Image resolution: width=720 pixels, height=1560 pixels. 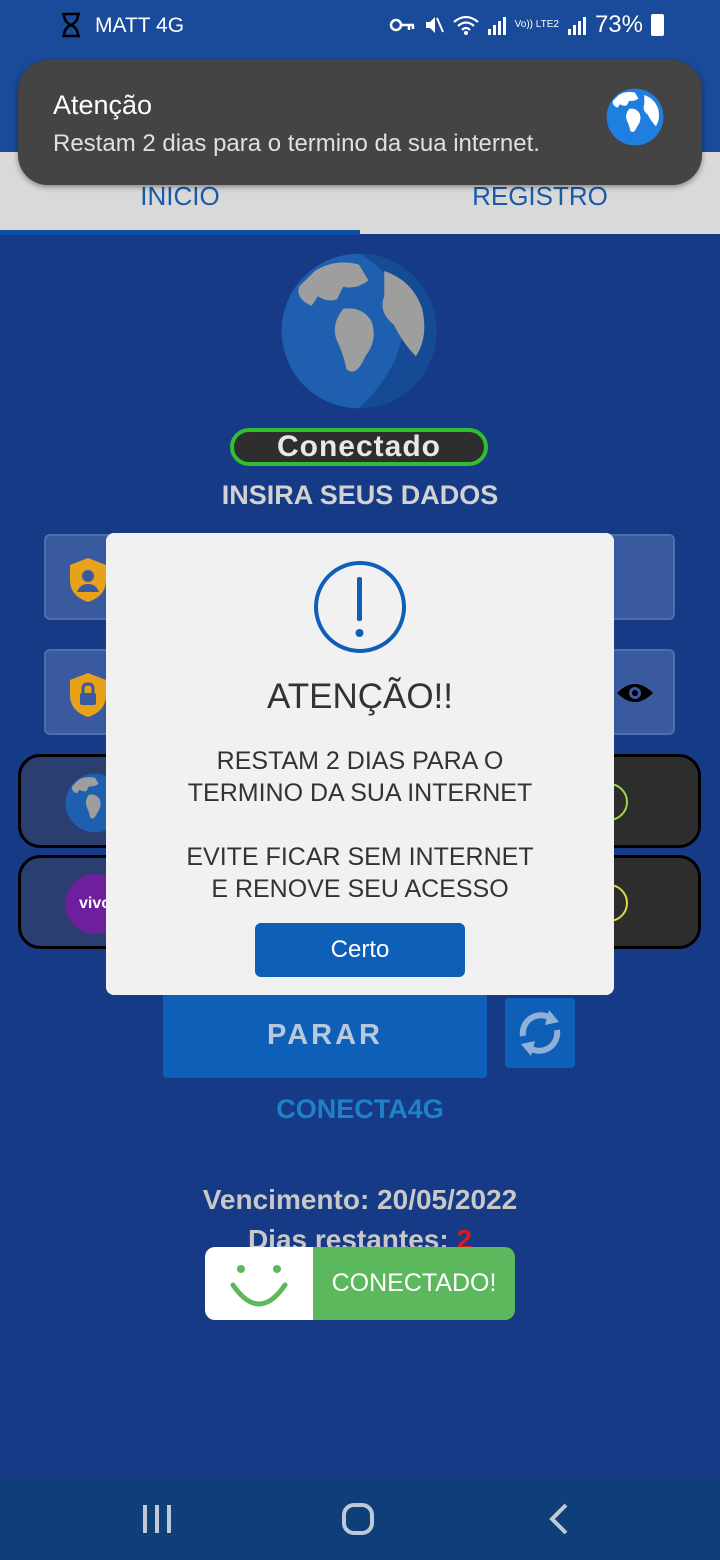 I want to click on refresh-icon, so click(x=540, y=1033).